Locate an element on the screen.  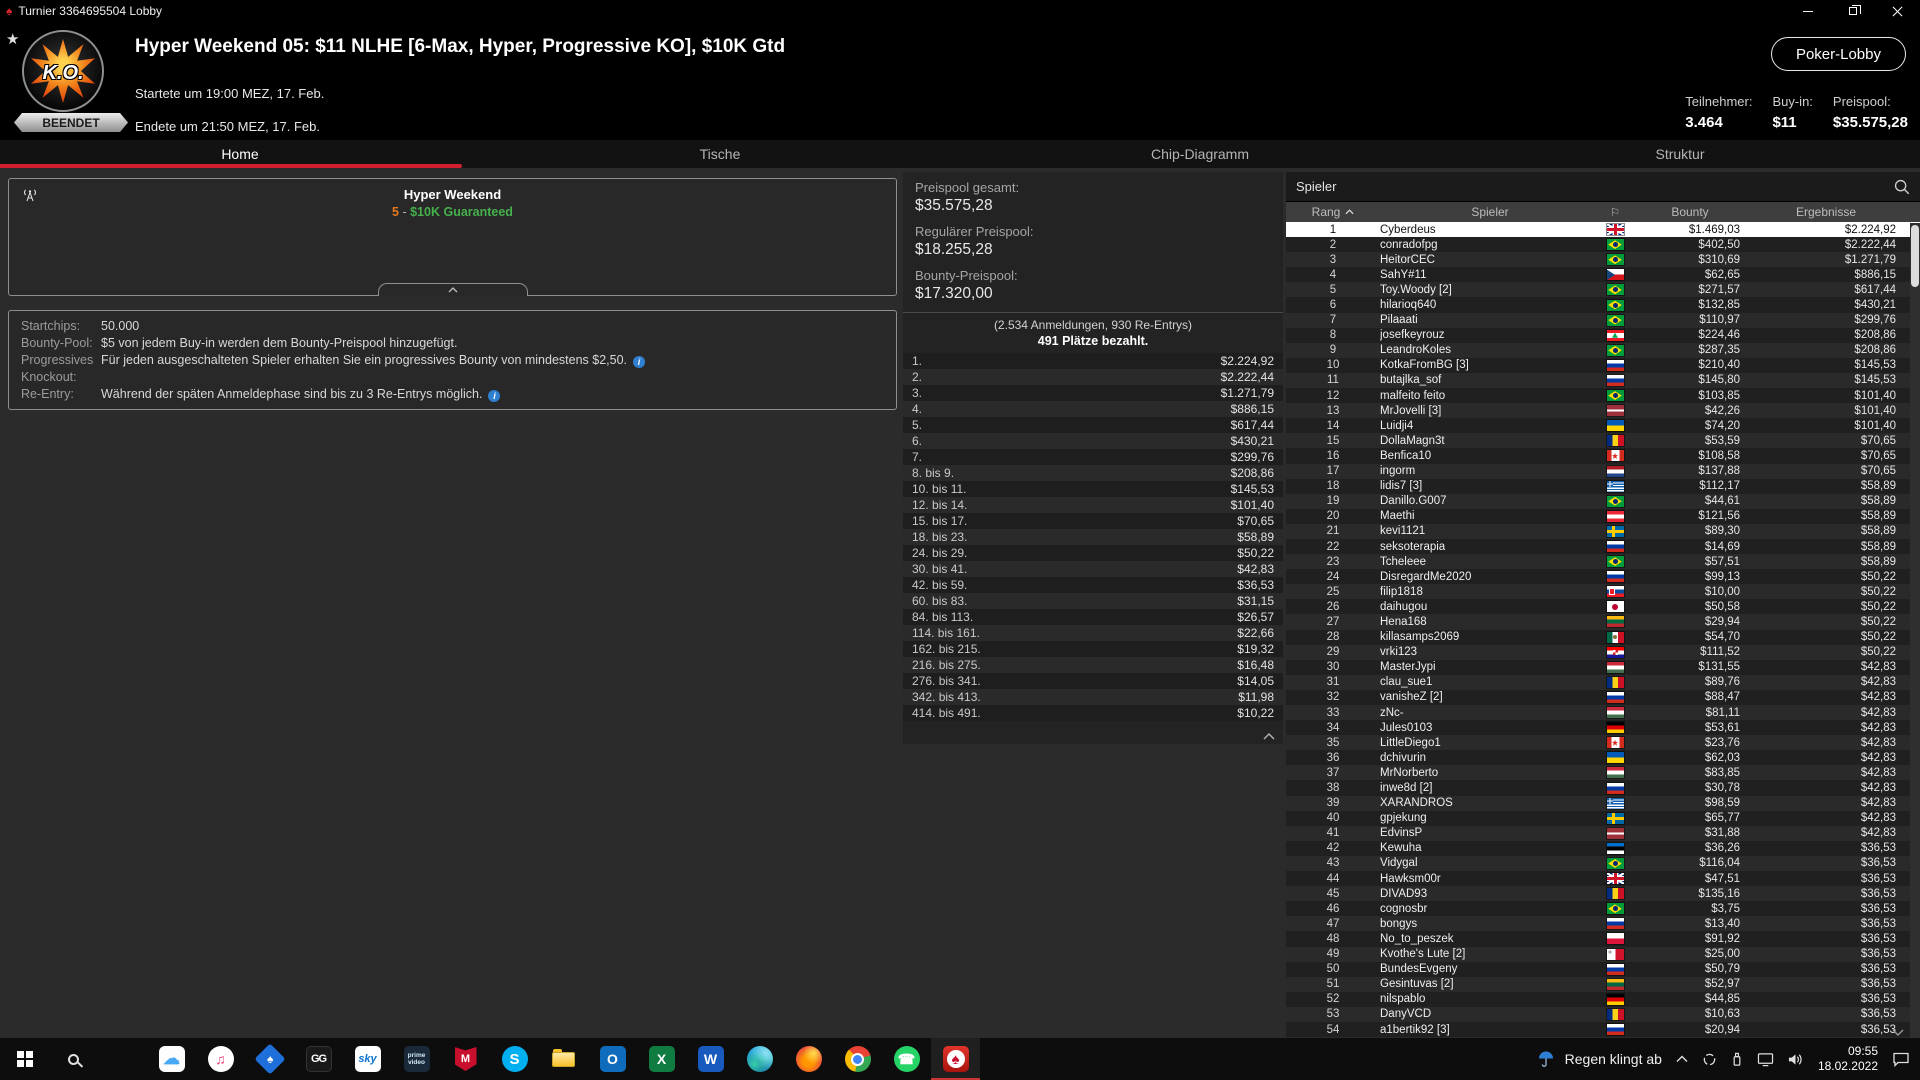
minimize-button is located at coordinates (1807, 11).